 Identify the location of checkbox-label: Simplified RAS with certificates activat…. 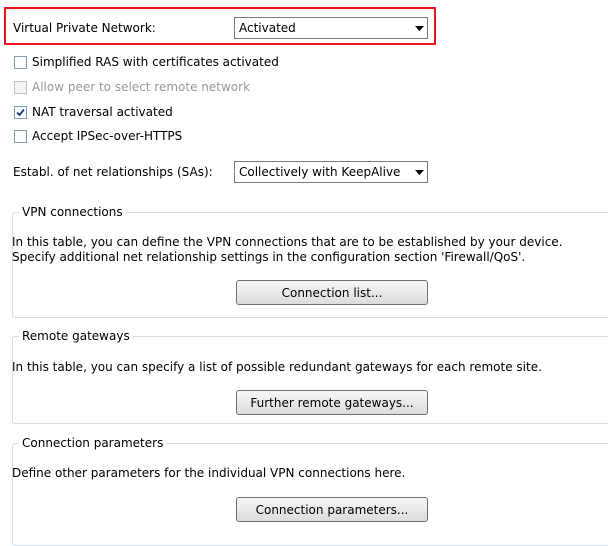
(155, 62).